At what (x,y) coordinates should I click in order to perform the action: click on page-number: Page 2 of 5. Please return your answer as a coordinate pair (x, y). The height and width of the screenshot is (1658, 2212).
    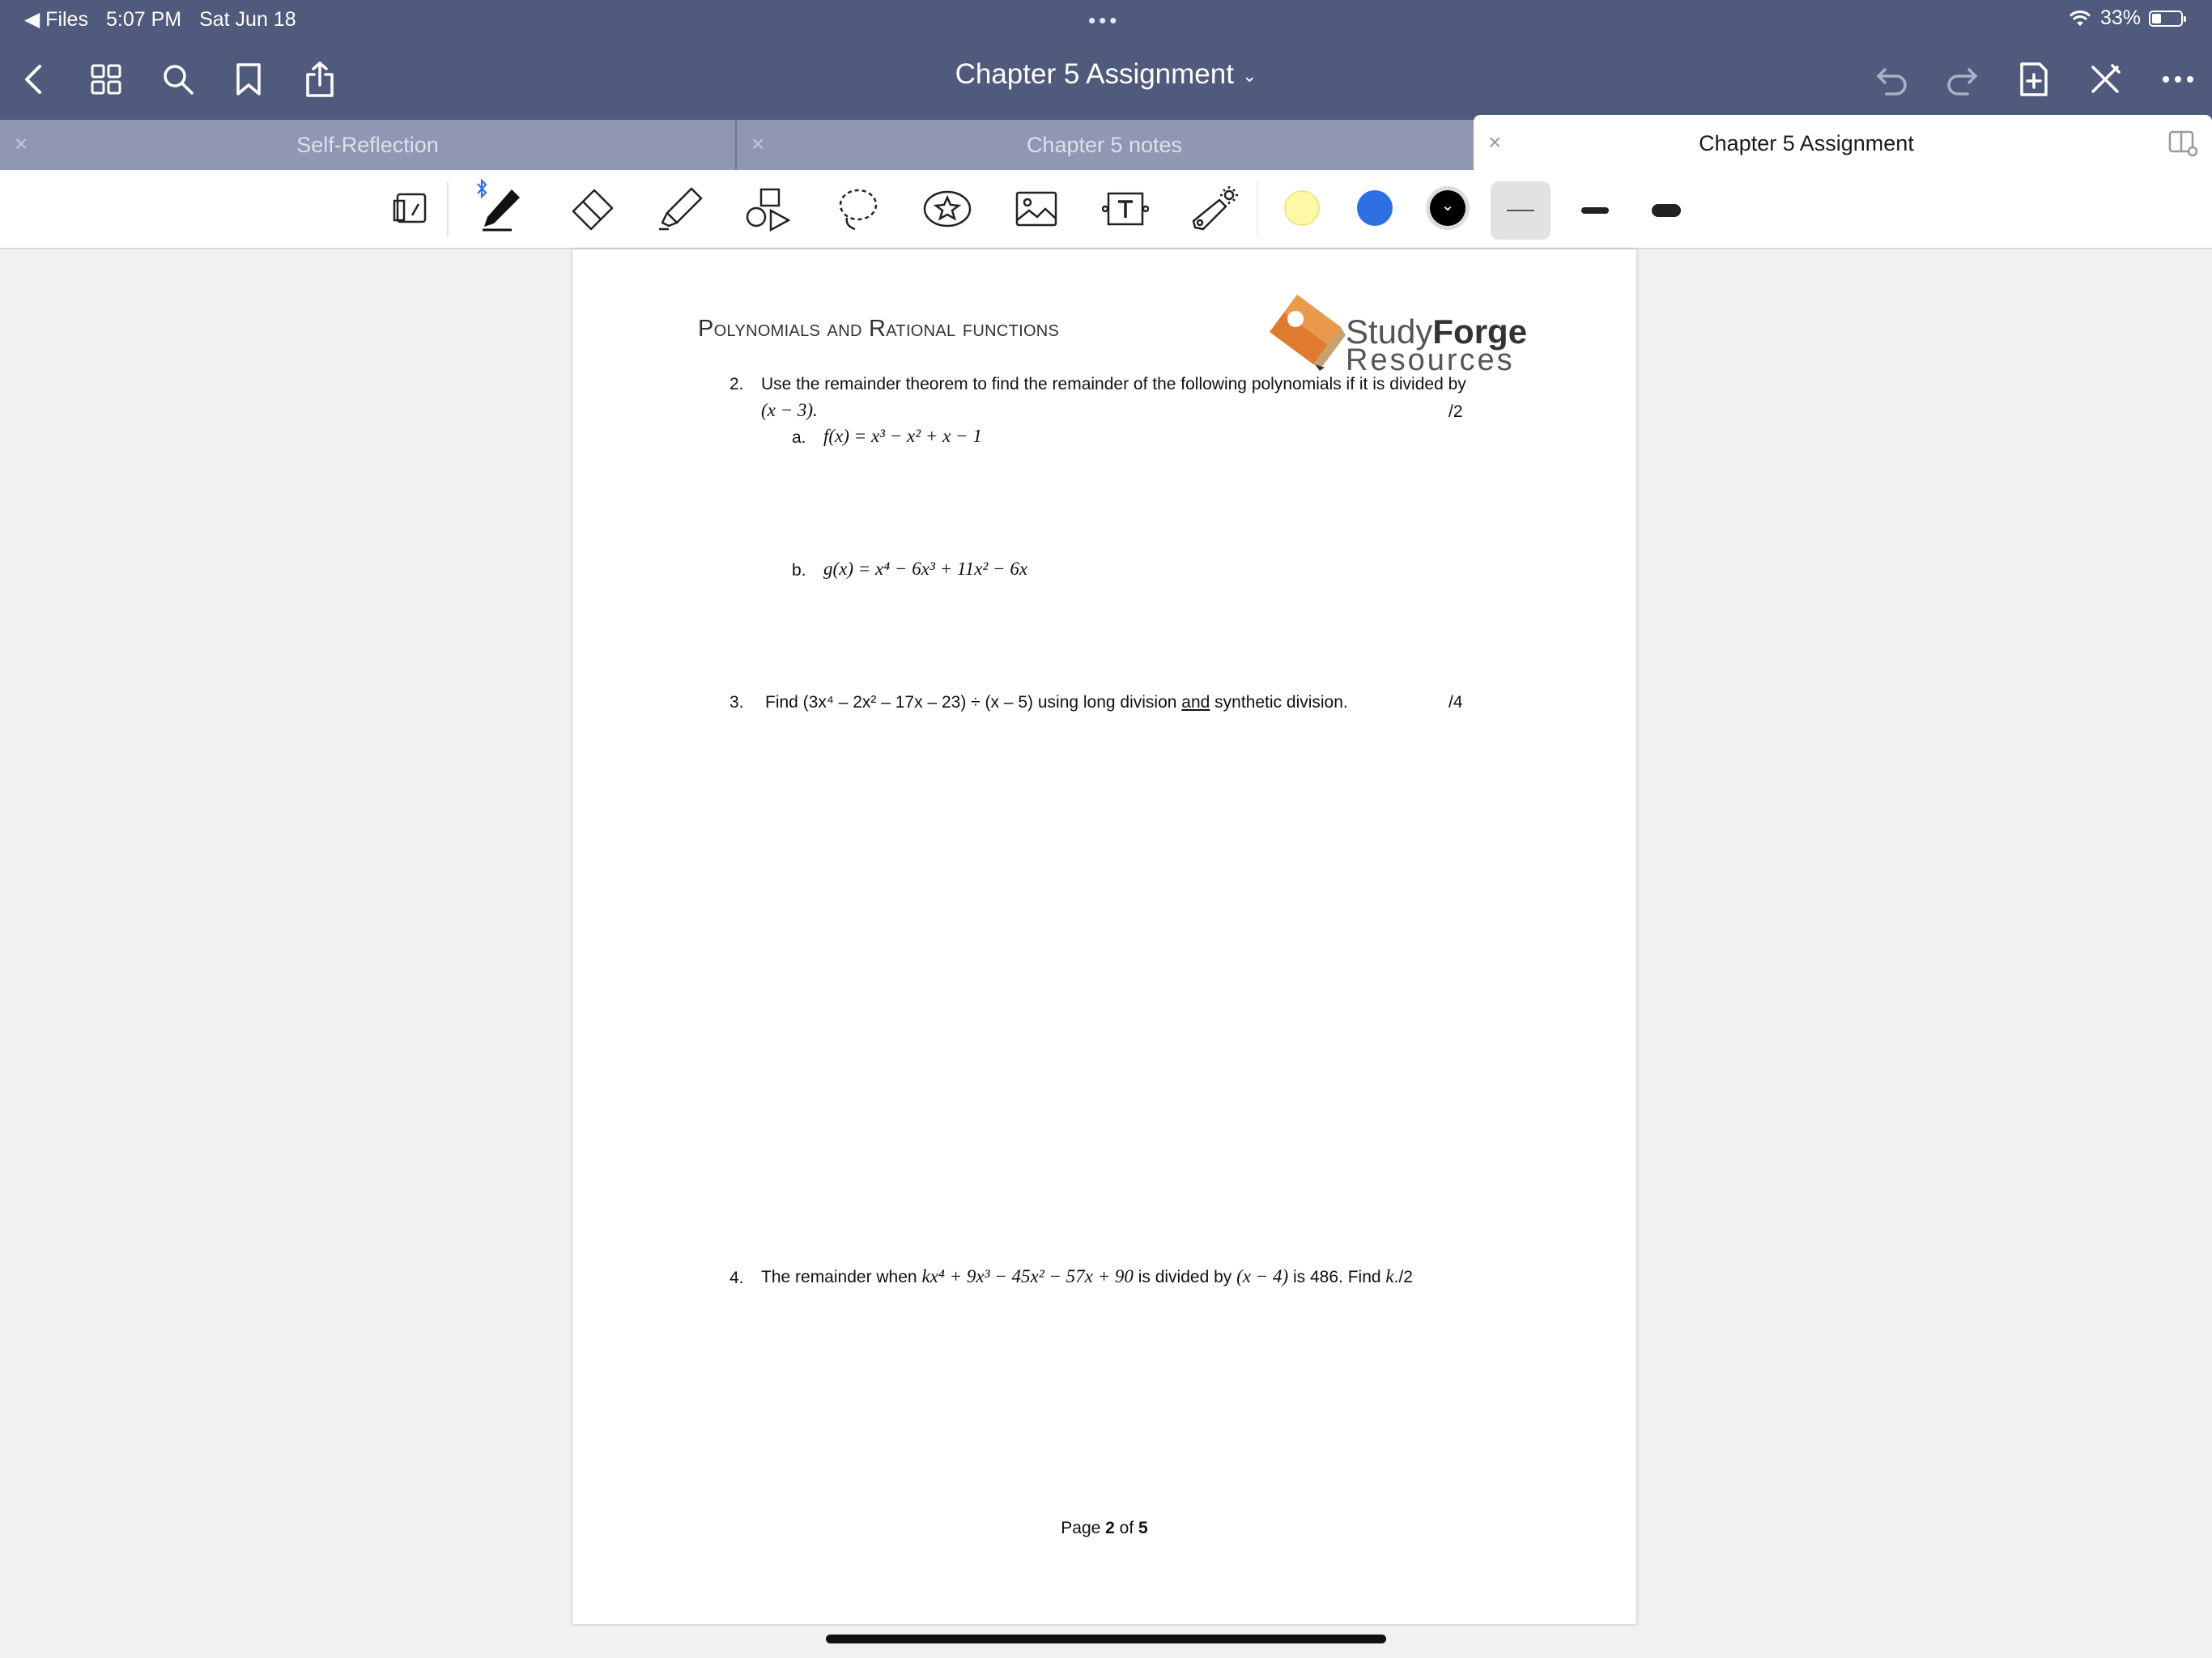
    Looking at the image, I should click on (1104, 1528).